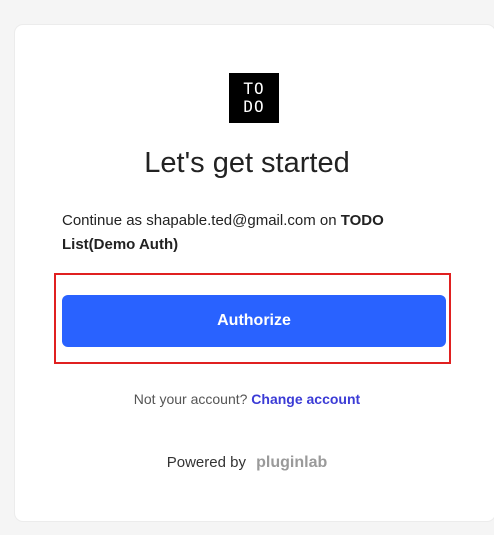 The width and height of the screenshot is (494, 535). I want to click on pluginlab-logo: pluginlab, so click(292, 462).